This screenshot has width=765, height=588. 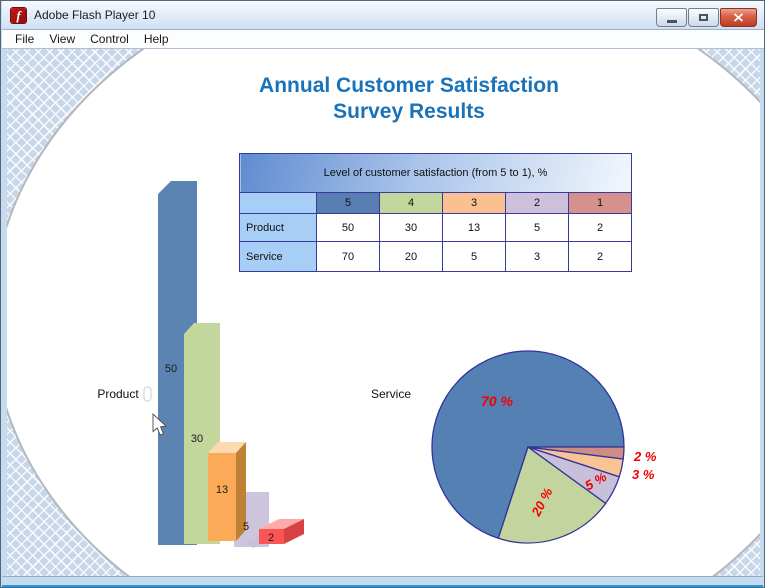 I want to click on minimize-button, so click(x=671, y=17).